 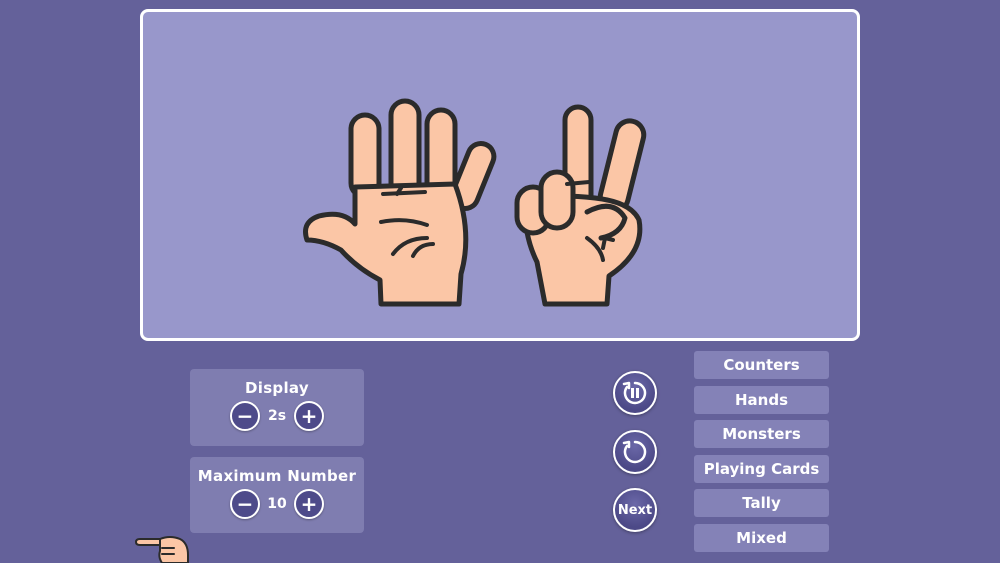 What do you see at coordinates (761, 538) in the screenshot?
I see `mode-mixed-button: Mixed` at bounding box center [761, 538].